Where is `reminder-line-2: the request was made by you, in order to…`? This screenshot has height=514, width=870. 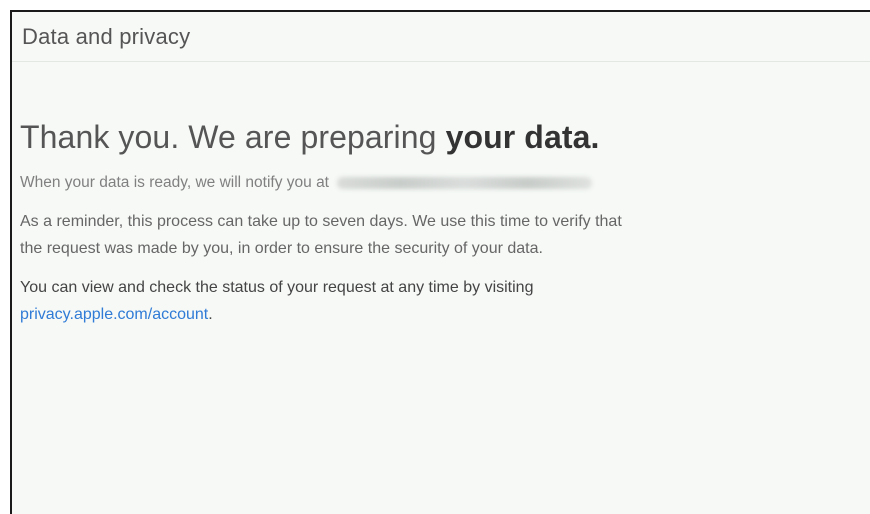
reminder-line-2: the request was made by you, in order to… is located at coordinates (281, 248).